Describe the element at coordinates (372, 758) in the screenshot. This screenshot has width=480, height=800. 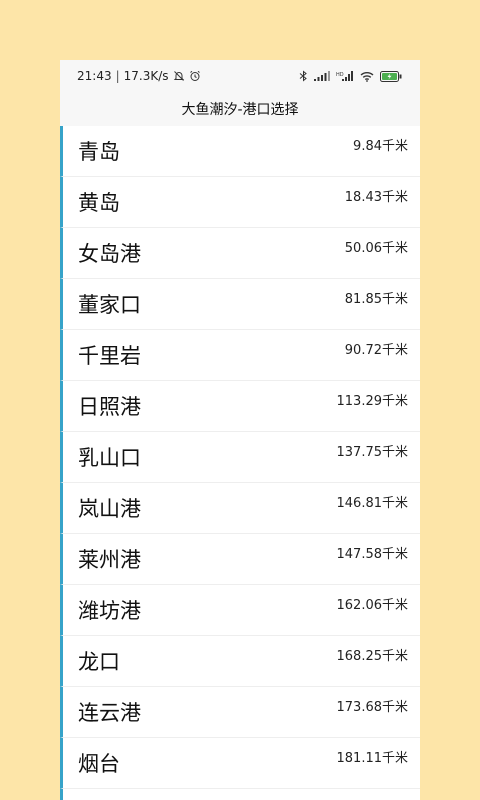
I see `port-distance: 181.11千米` at that location.